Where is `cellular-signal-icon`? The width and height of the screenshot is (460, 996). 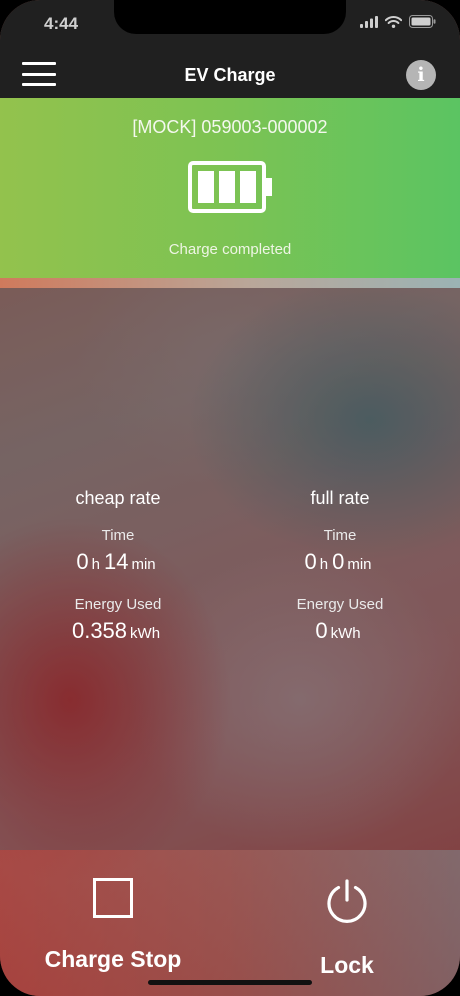
cellular-signal-icon is located at coordinates (369, 21).